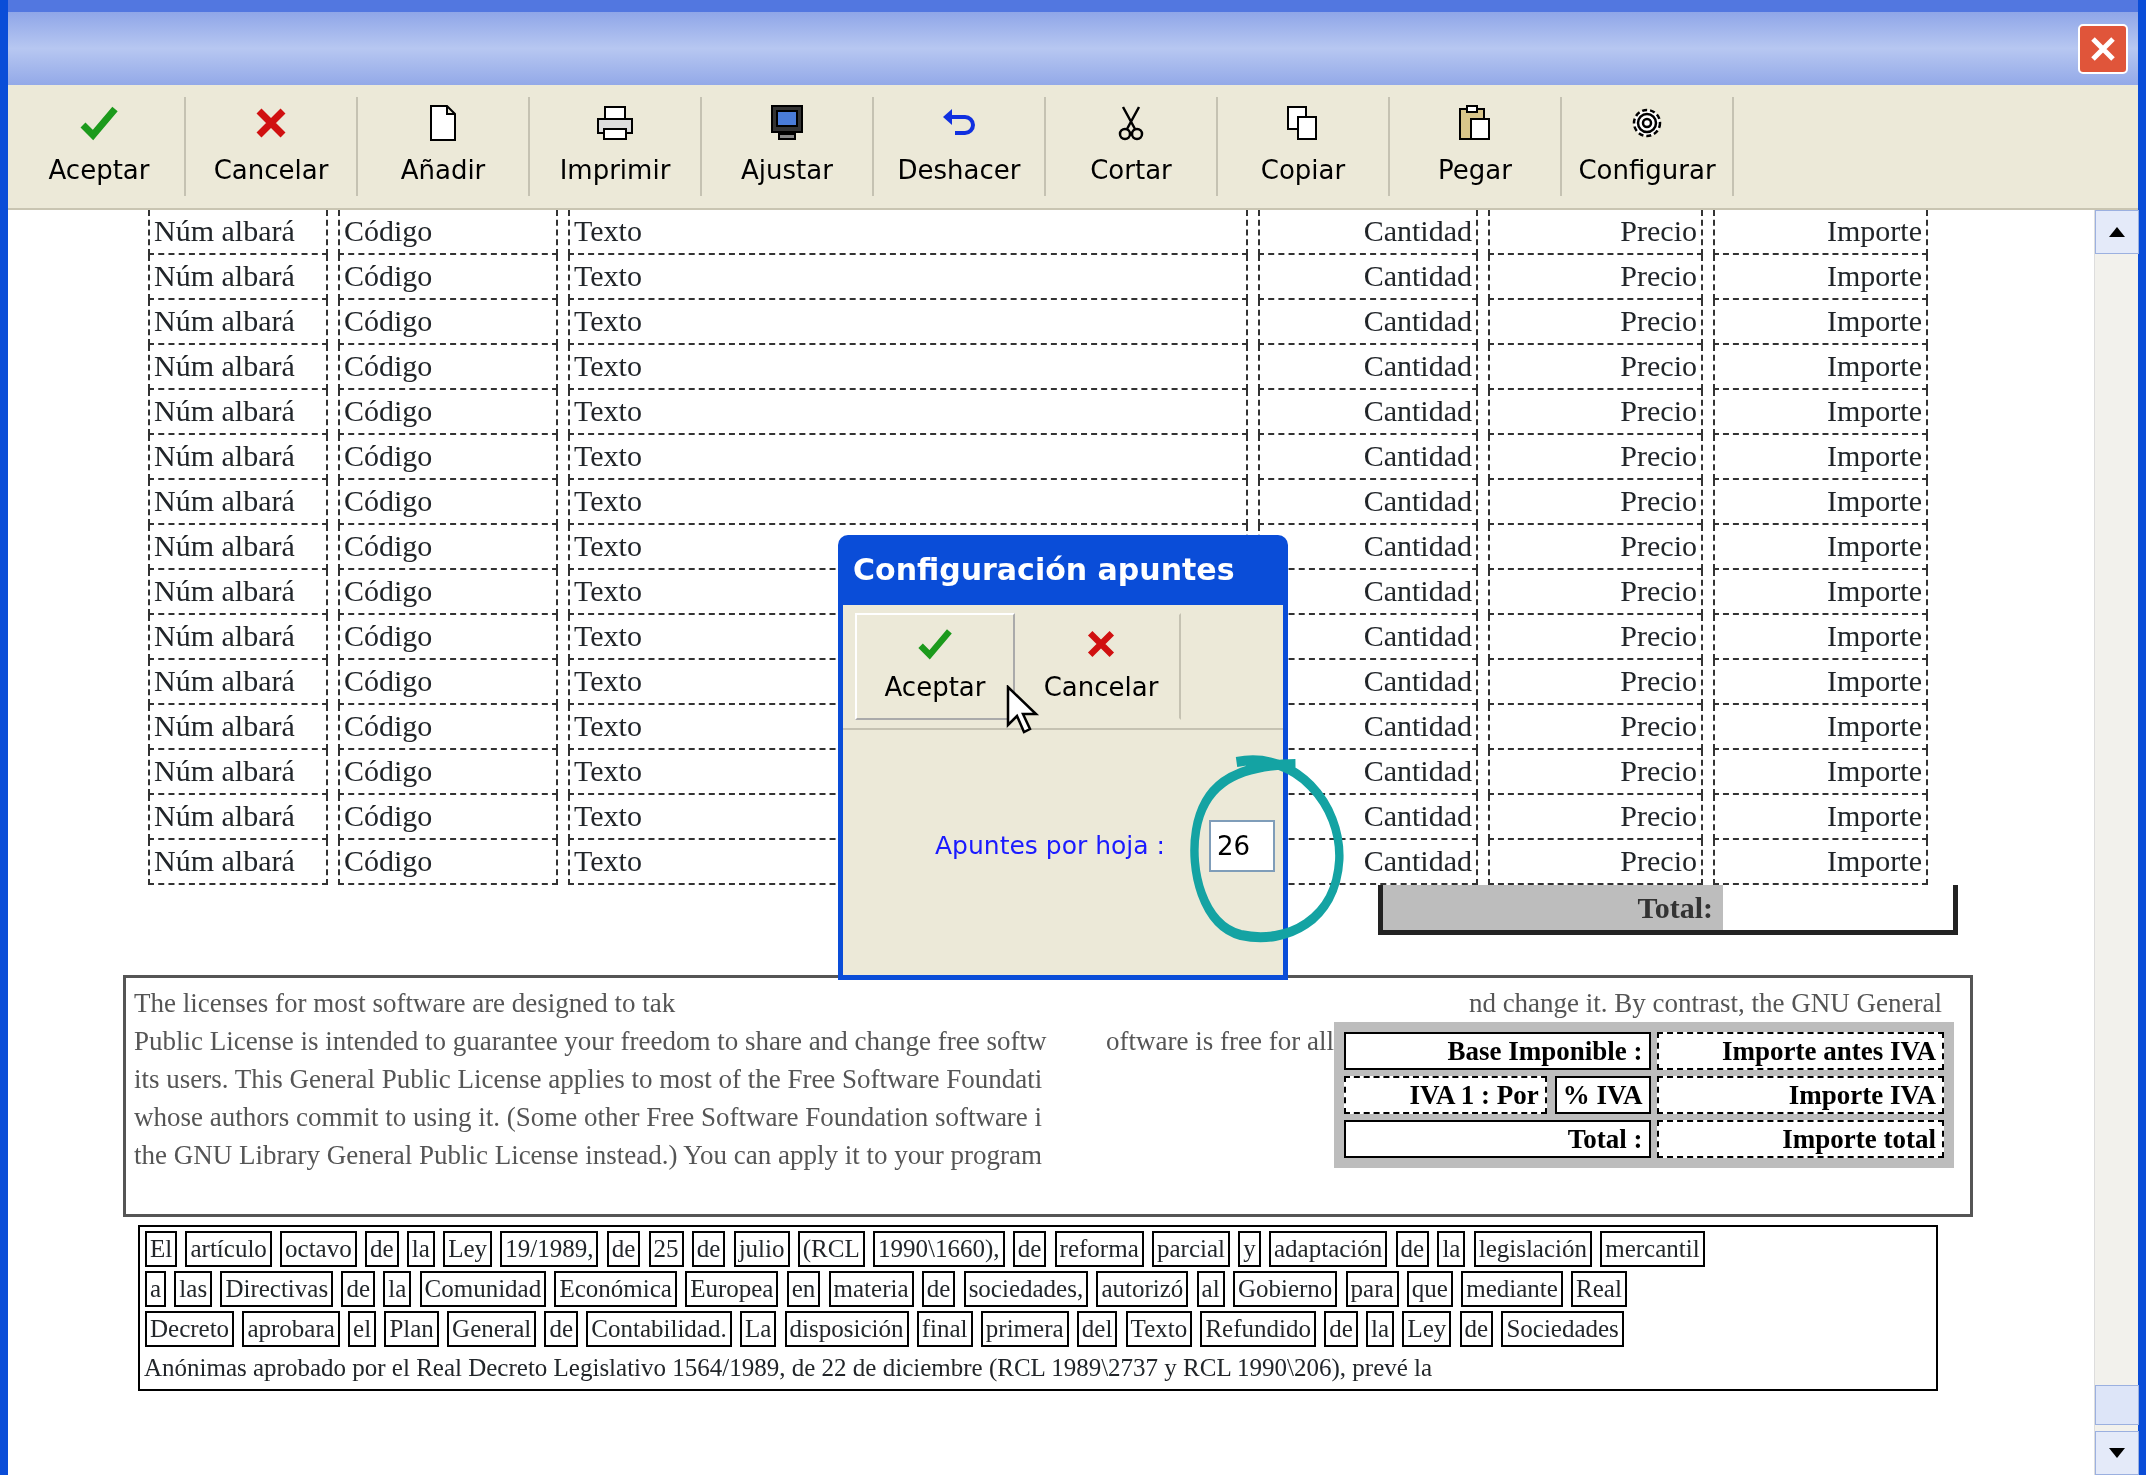  I want to click on totals-value: Importe total, so click(1800, 1139).